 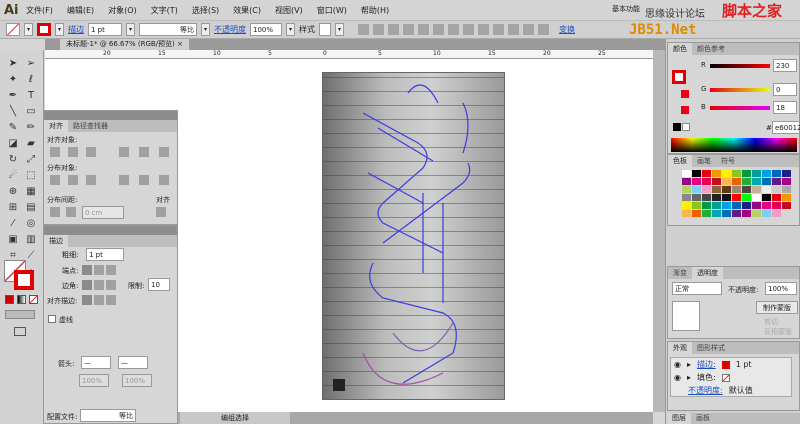 I want to click on bevel-join-icon, so click(x=111, y=285).